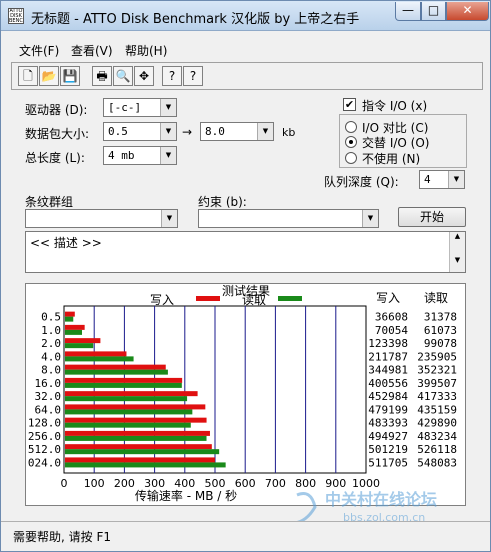  I want to click on print-icon: 🖶, so click(102, 76).